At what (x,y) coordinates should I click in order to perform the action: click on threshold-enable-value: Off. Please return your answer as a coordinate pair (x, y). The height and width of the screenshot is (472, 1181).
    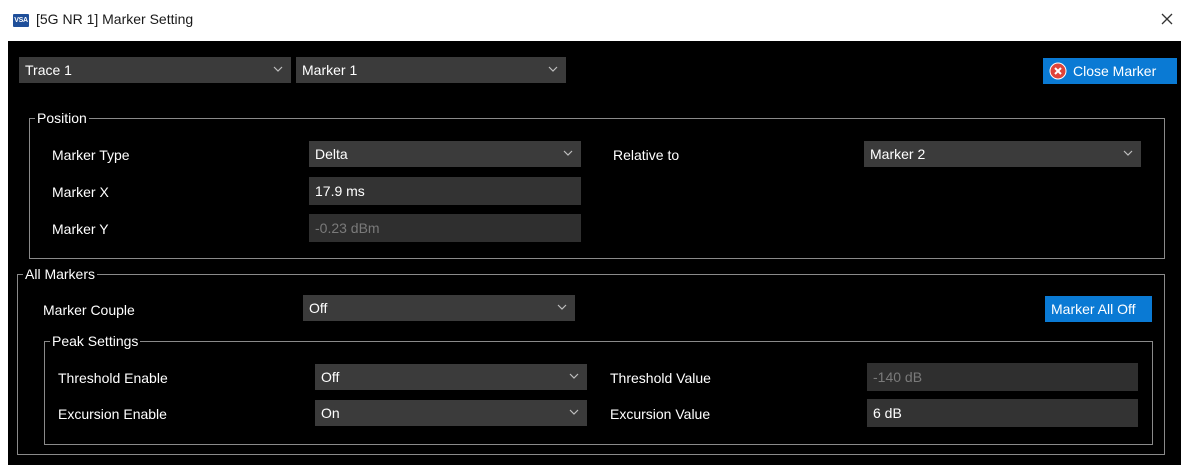
    Looking at the image, I should click on (330, 377).